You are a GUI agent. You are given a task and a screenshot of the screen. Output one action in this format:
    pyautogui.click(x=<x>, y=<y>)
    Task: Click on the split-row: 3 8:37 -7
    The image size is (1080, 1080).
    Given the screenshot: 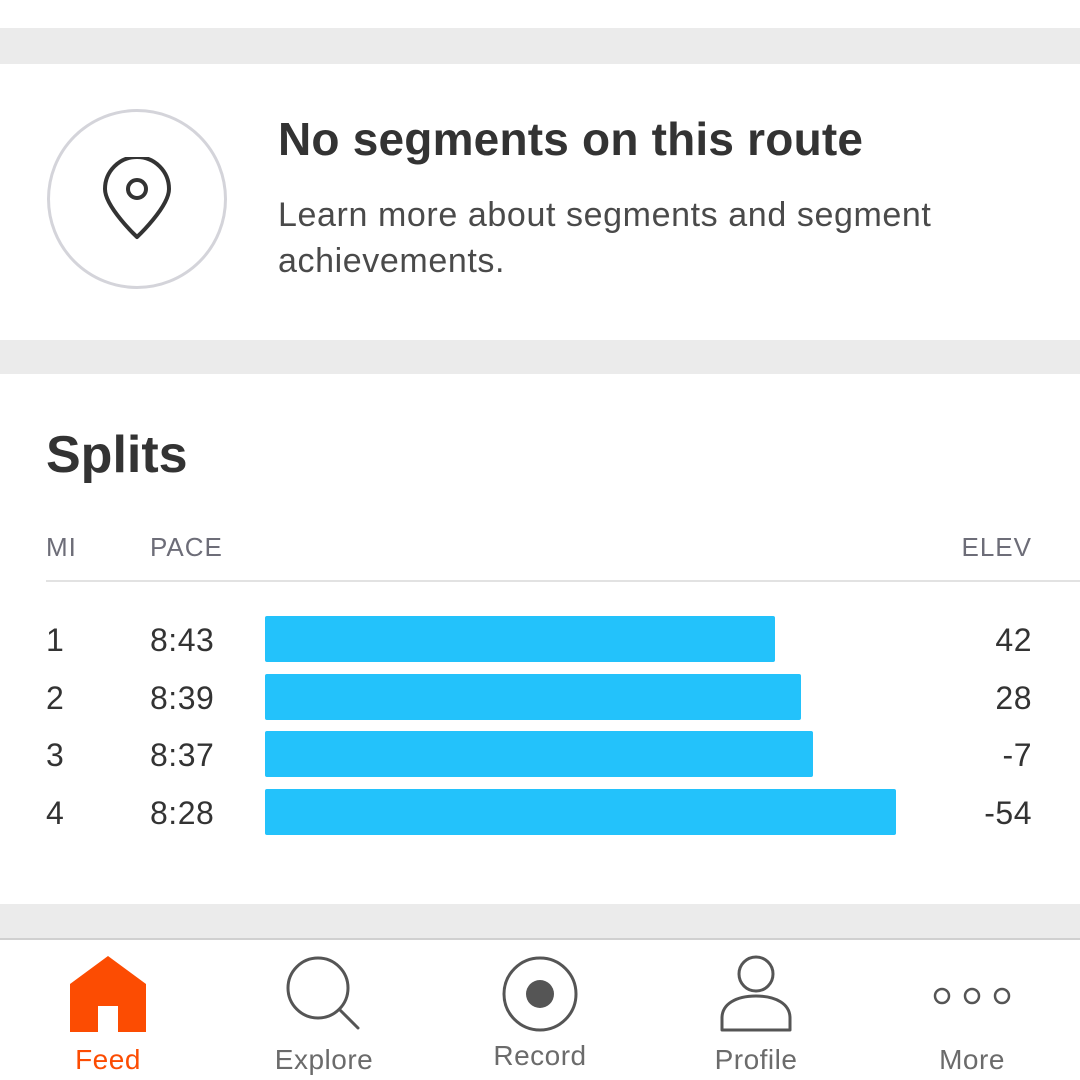 What is the action you would take?
    pyautogui.click(x=540, y=755)
    